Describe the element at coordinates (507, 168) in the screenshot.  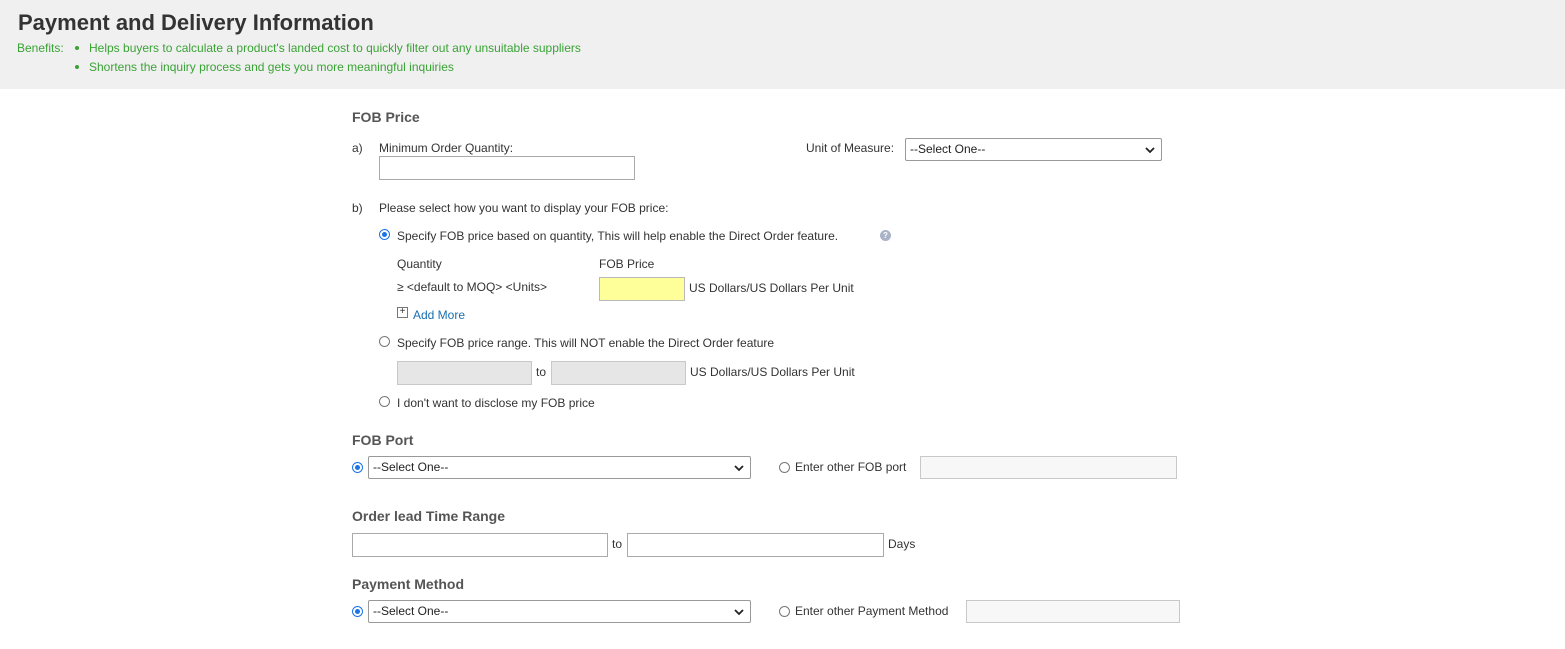
I see `moq-input` at that location.